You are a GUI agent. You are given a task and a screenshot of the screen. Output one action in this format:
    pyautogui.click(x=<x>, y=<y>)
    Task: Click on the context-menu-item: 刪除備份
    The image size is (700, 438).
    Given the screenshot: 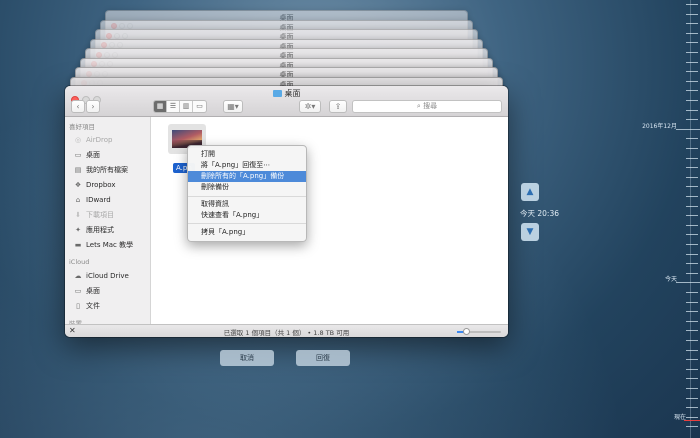 What is the action you would take?
    pyautogui.click(x=247, y=187)
    